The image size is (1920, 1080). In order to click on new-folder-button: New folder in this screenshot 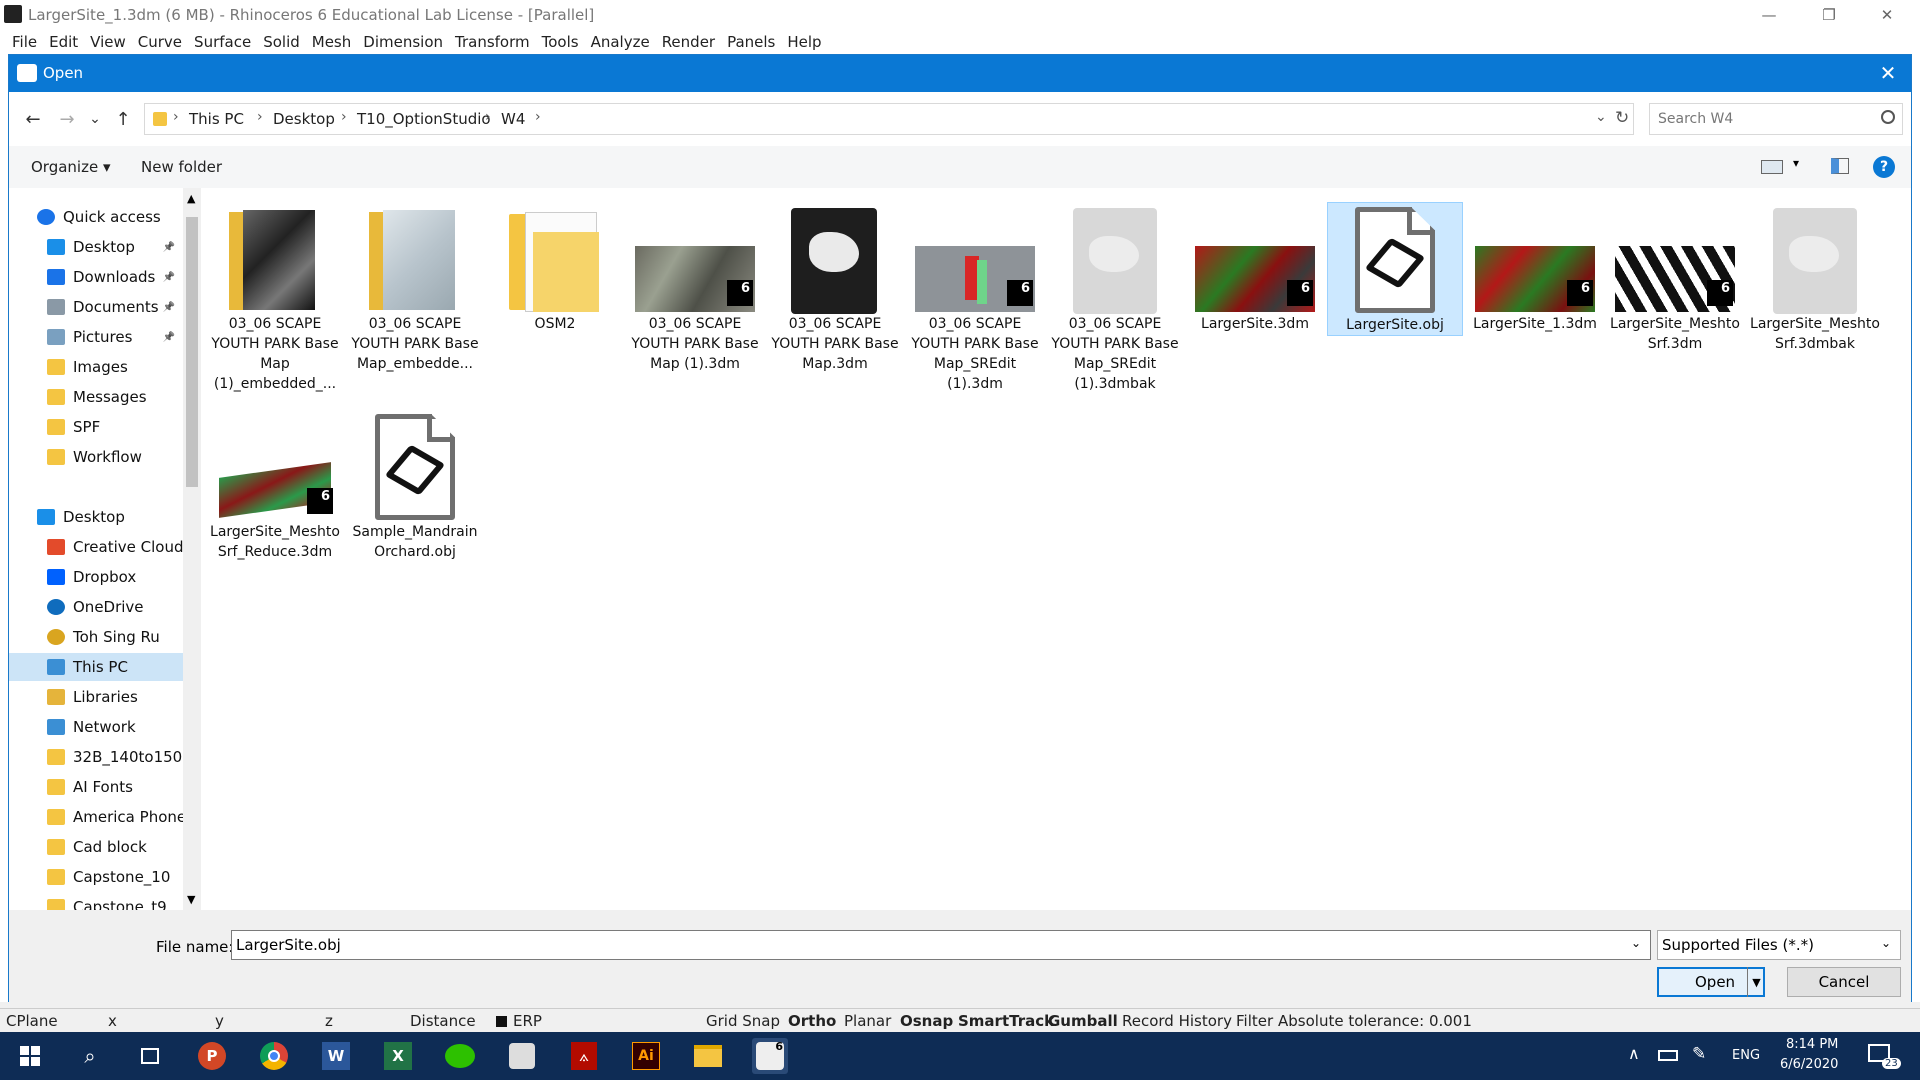, I will do `click(181, 167)`.